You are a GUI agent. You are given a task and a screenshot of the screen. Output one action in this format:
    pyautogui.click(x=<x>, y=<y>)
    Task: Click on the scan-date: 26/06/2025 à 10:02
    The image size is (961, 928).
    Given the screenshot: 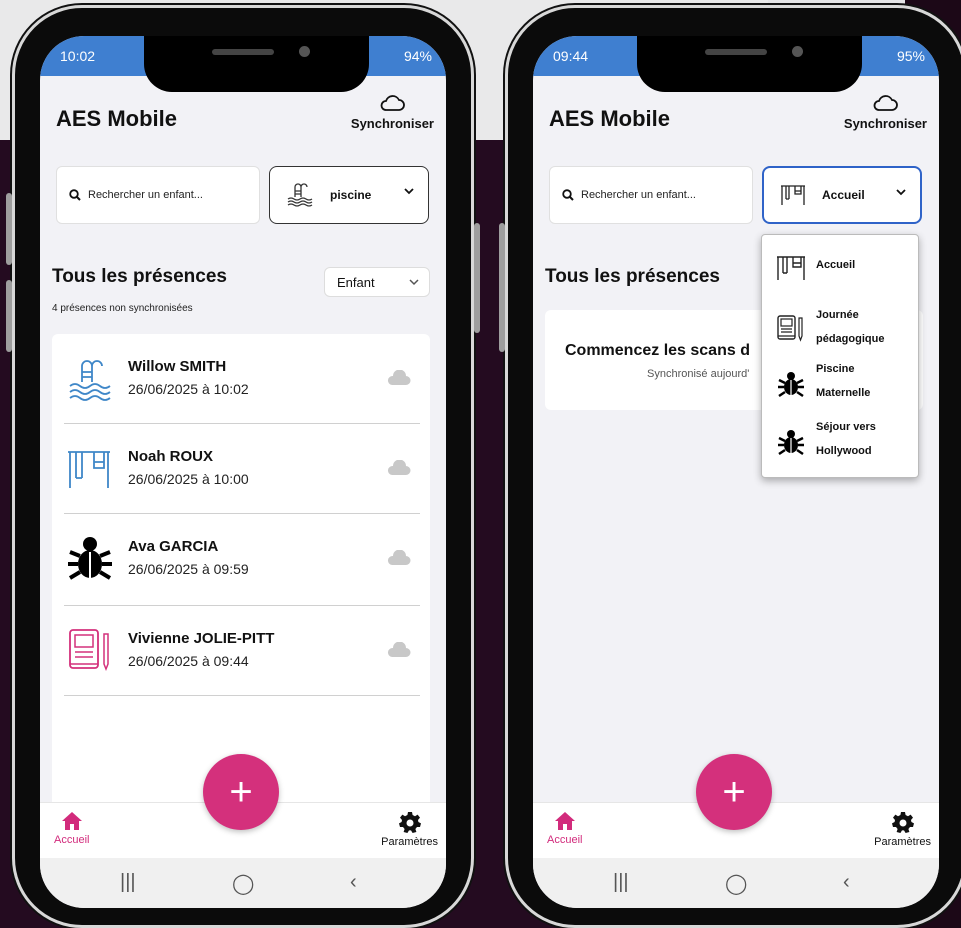 What is the action you would take?
    pyautogui.click(x=188, y=389)
    